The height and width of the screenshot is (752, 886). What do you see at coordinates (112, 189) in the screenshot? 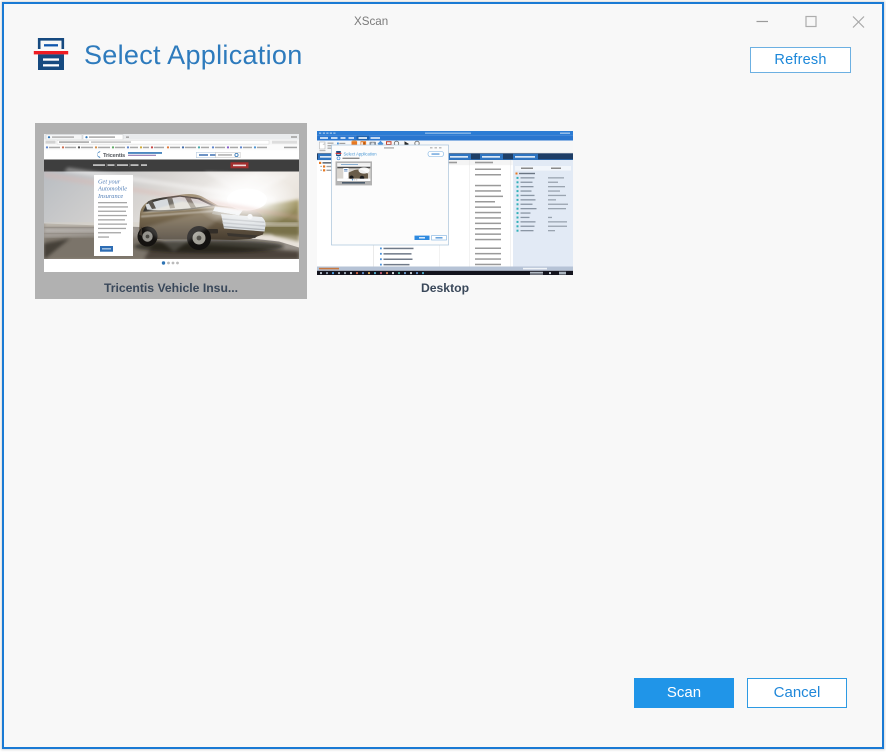
I see `svg-text: Automobile` at bounding box center [112, 189].